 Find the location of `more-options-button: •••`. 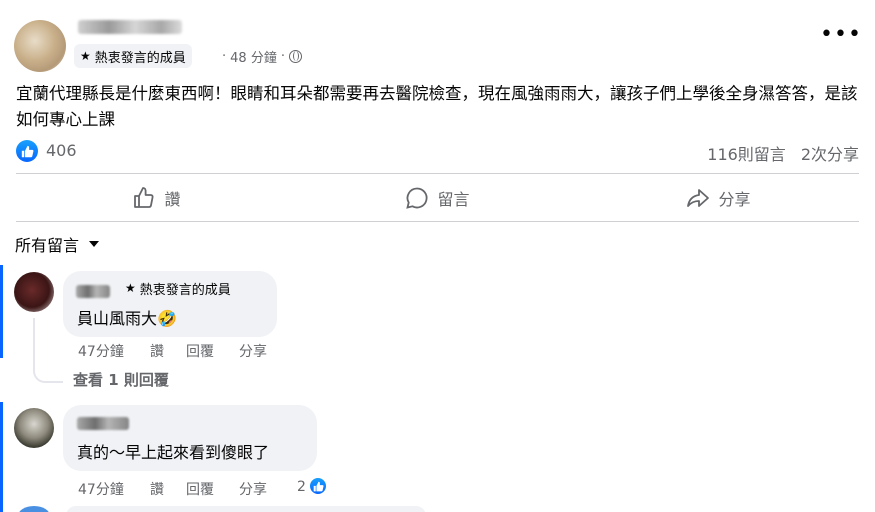

more-options-button: ••• is located at coordinates (841, 35).